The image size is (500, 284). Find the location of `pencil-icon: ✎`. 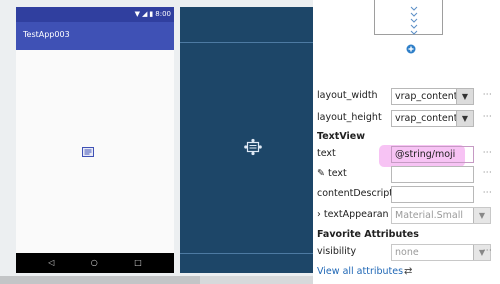

pencil-icon: ✎ is located at coordinates (321, 173).